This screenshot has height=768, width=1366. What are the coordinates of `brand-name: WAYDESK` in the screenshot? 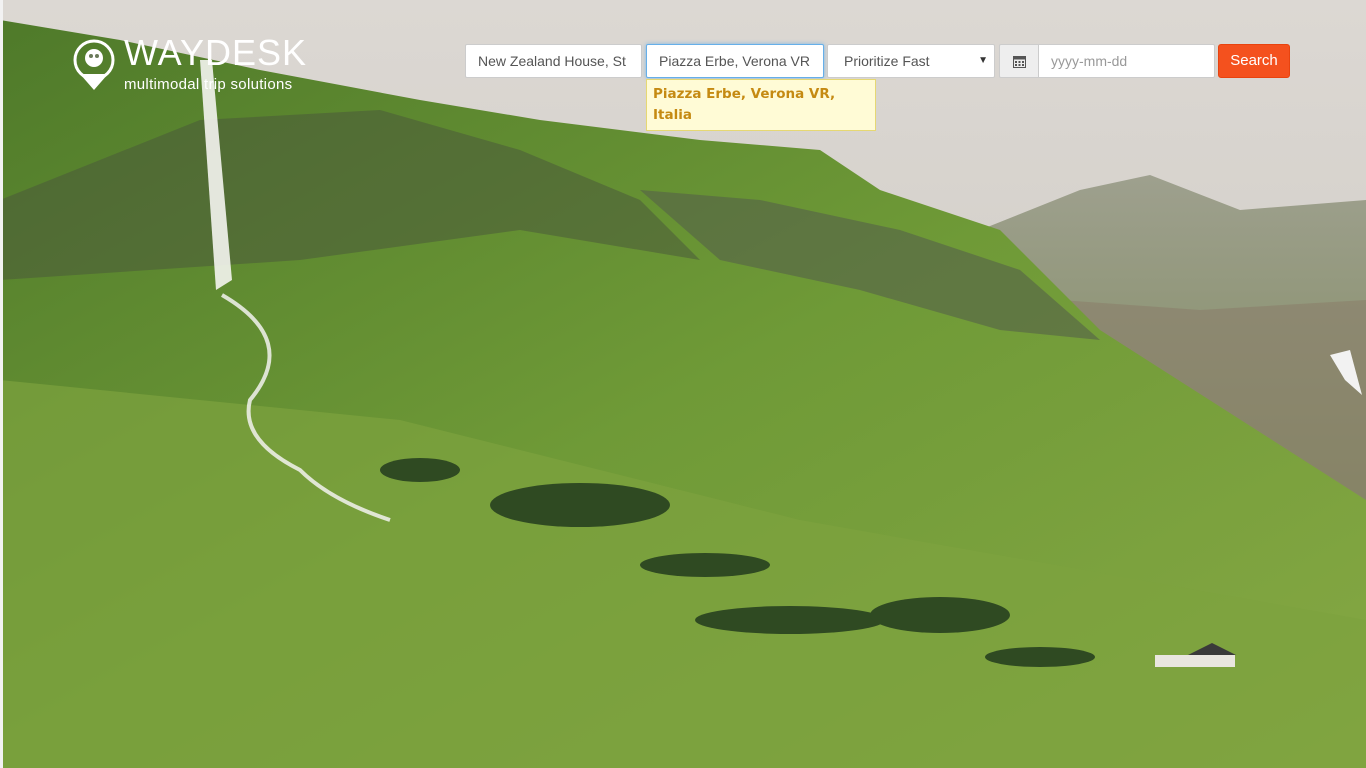 It's located at (216, 52).